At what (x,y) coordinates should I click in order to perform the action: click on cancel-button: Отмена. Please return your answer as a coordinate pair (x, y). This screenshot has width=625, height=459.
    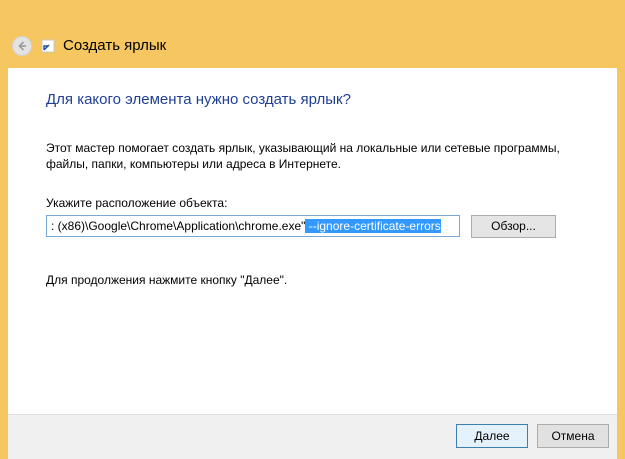
    Looking at the image, I should click on (573, 436).